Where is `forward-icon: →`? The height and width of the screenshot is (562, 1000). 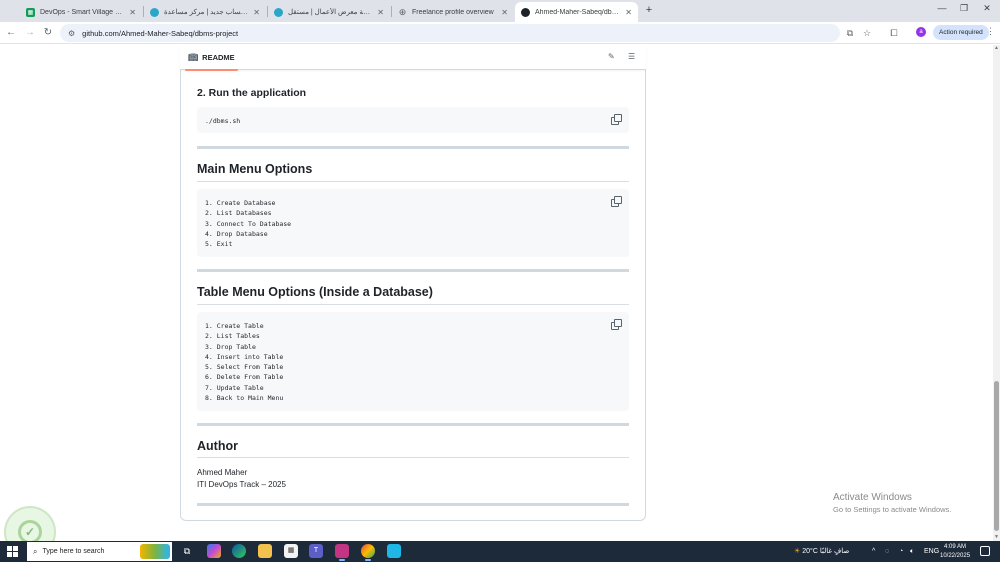
forward-icon: → is located at coordinates (30, 33).